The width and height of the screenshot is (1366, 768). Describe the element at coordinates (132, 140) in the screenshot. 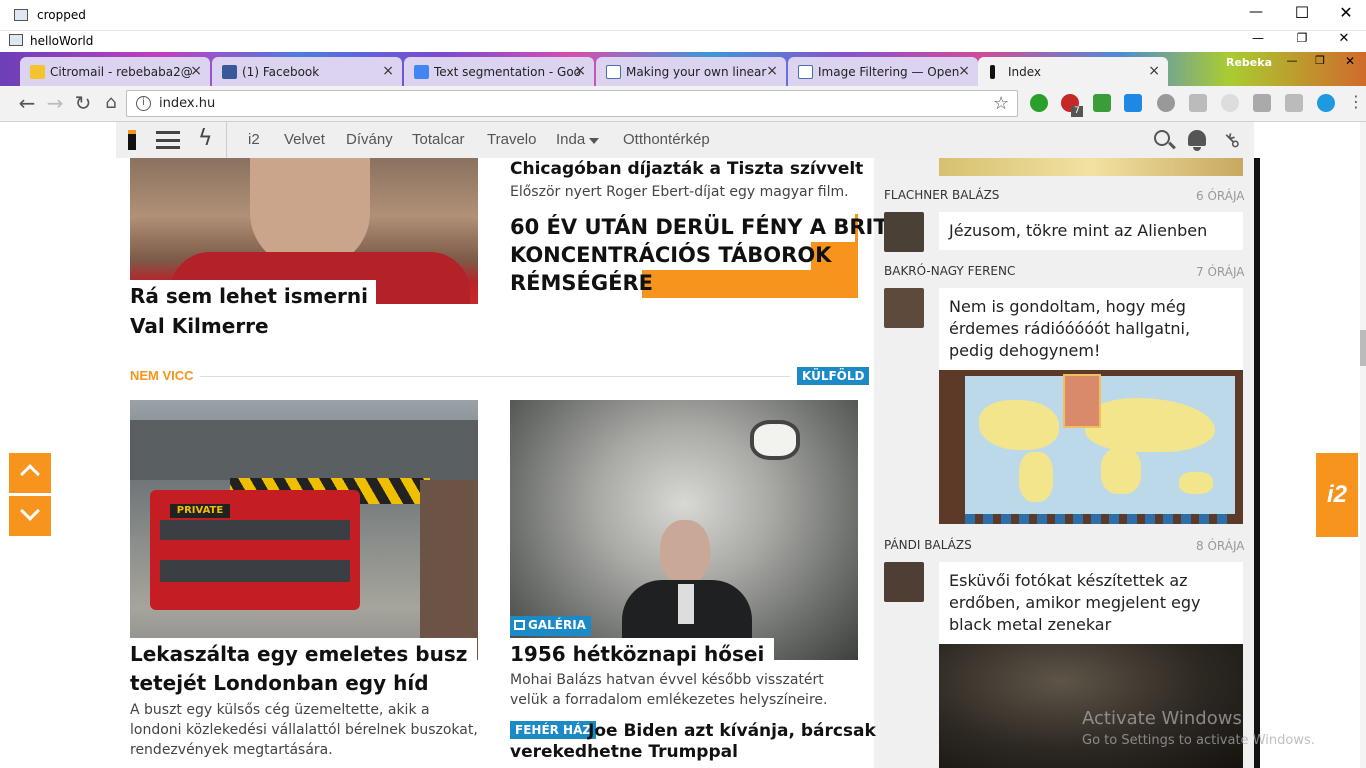

I see `index-logo` at that location.